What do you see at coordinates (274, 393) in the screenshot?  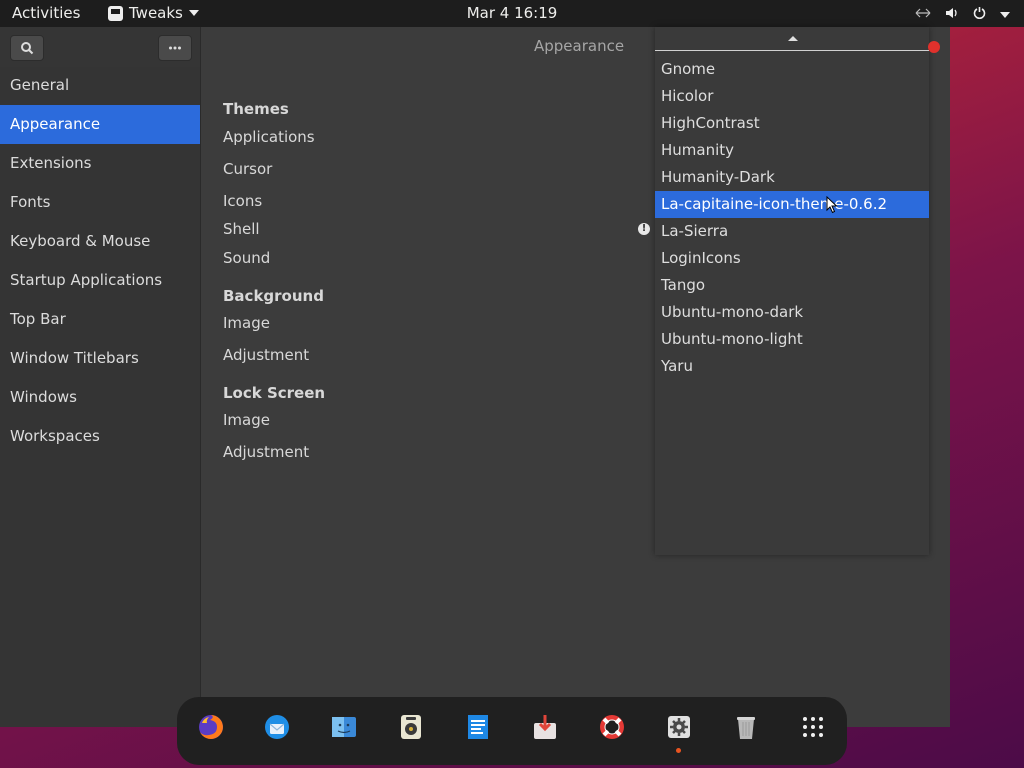 I see `lockscreen-heading: Lock Screen` at bounding box center [274, 393].